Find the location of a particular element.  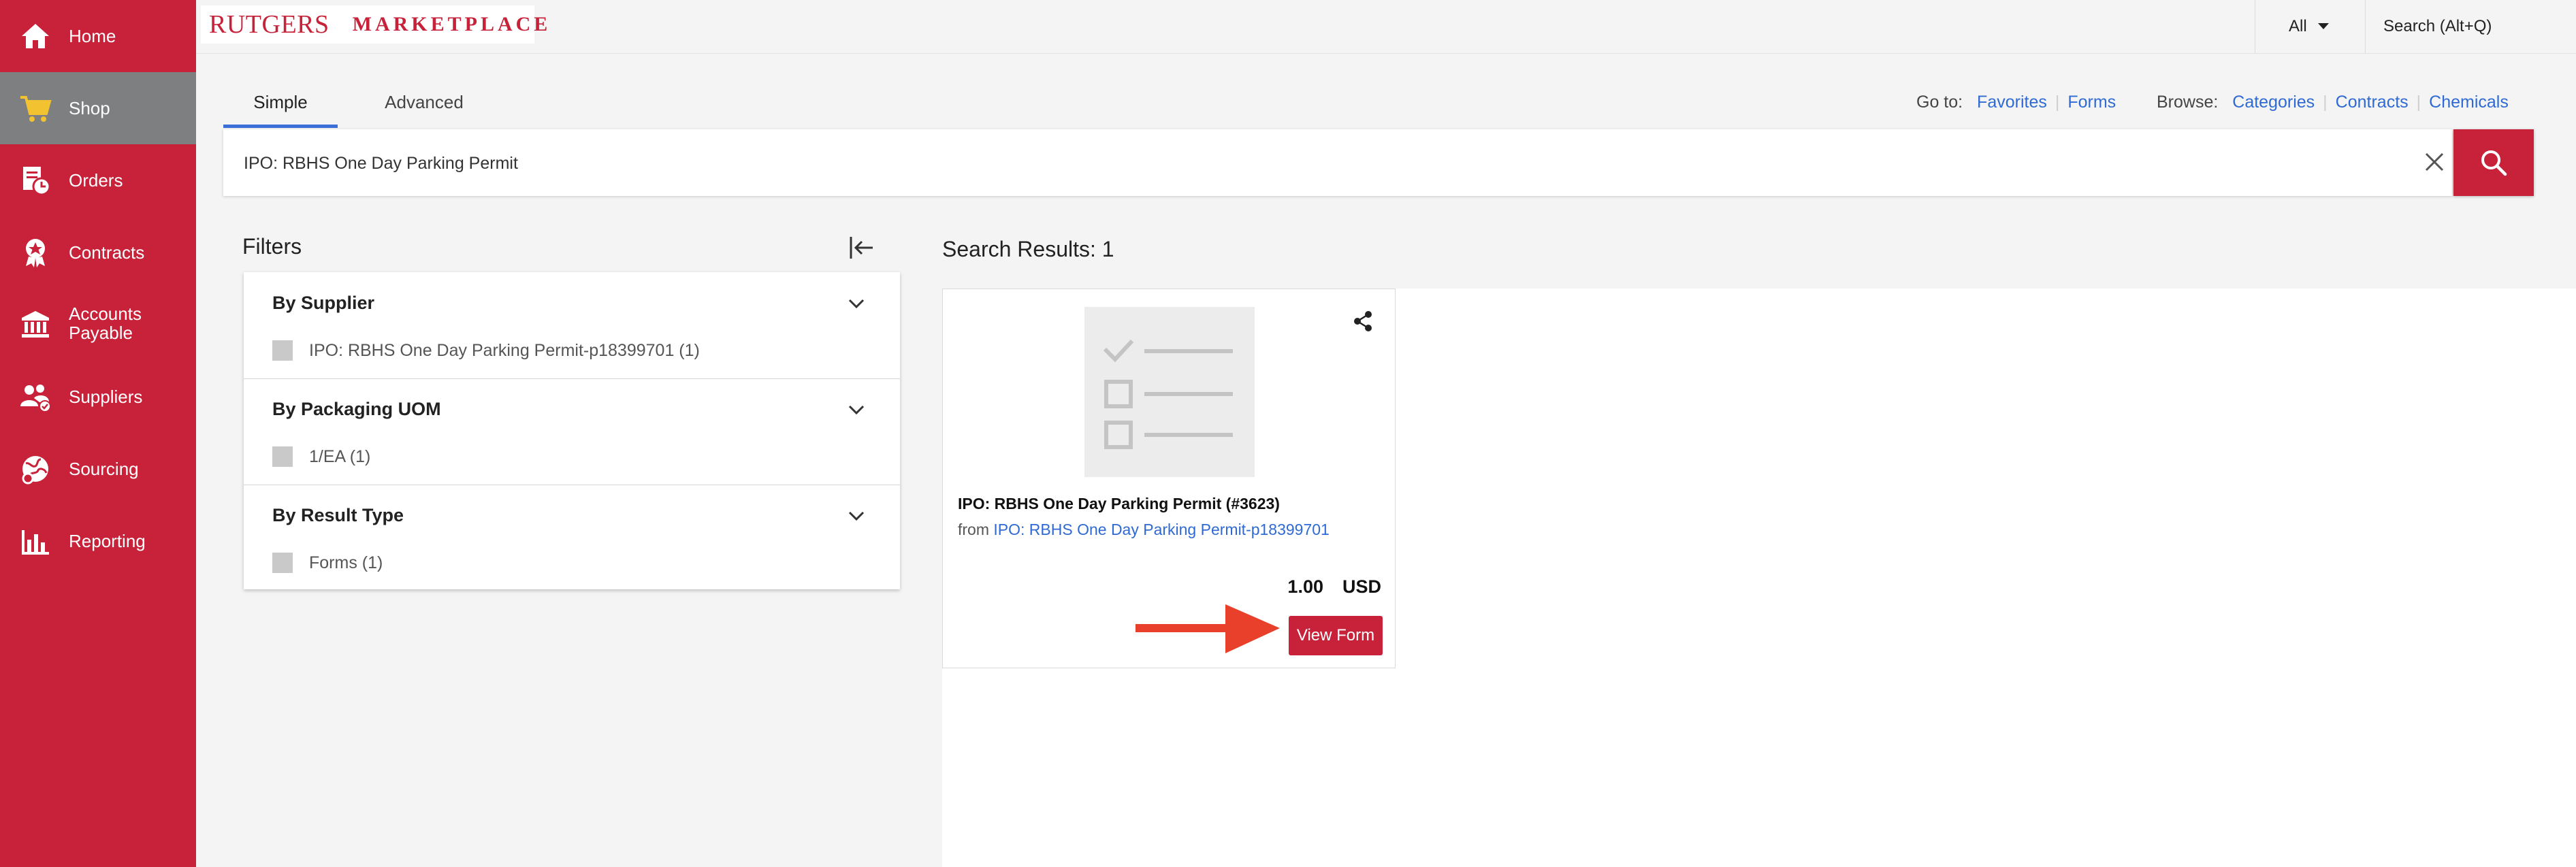

sidebar-item-label-line2: Payable is located at coordinates (101, 333).